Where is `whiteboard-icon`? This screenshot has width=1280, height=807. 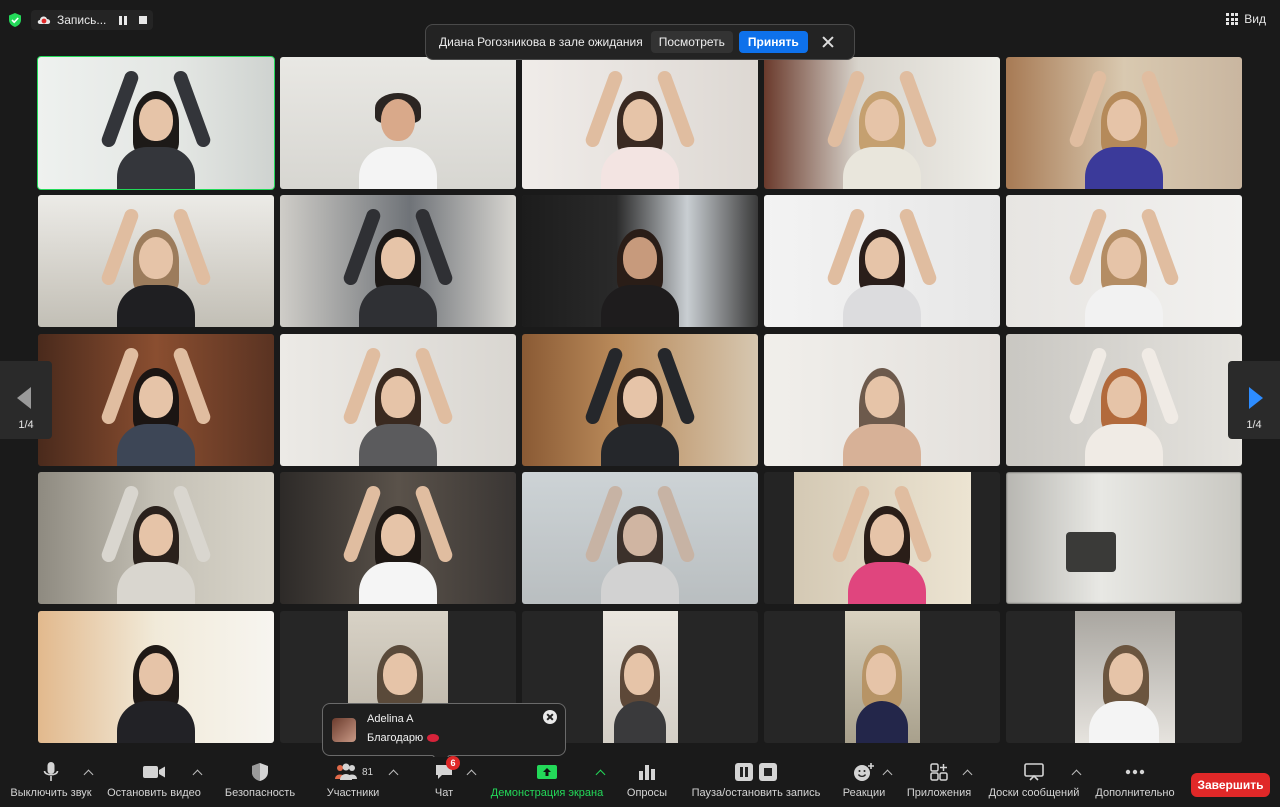 whiteboard-icon is located at coordinates (1034, 772).